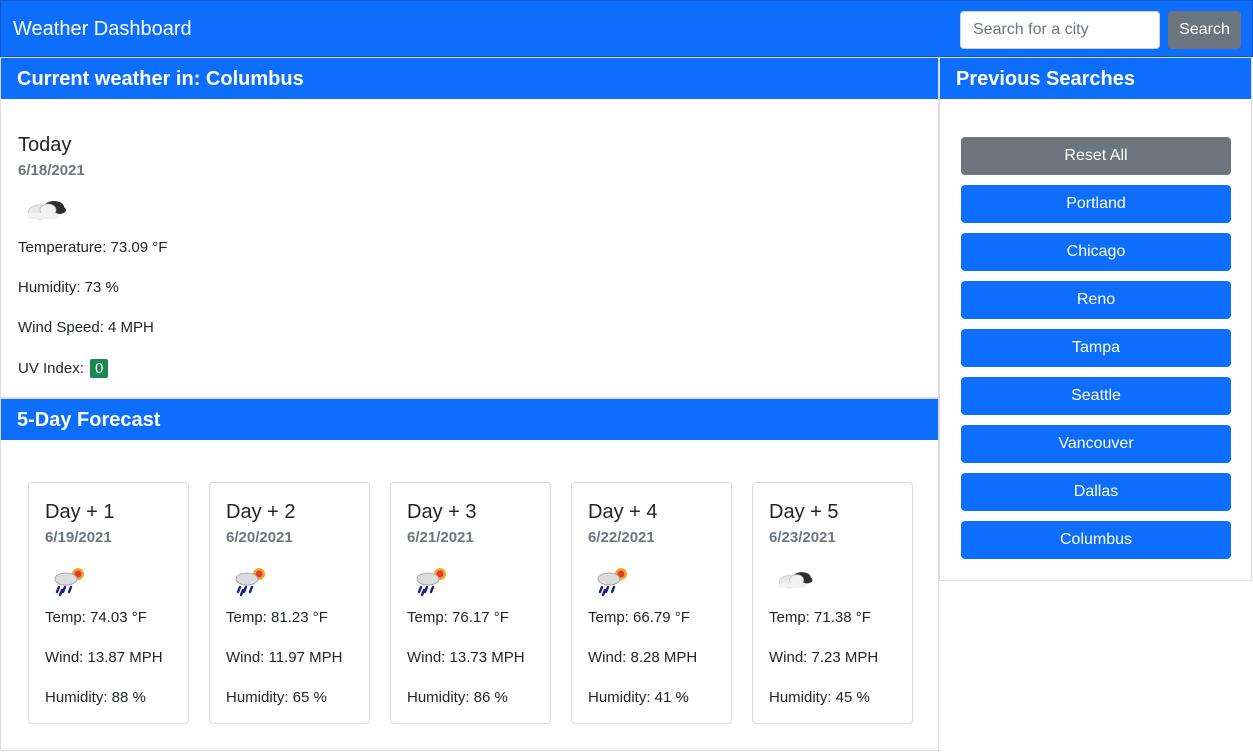 Image resolution: width=1253 pixels, height=754 pixels. I want to click on current-wind-speed: Wind Speed: 4 MPH, so click(86, 327).